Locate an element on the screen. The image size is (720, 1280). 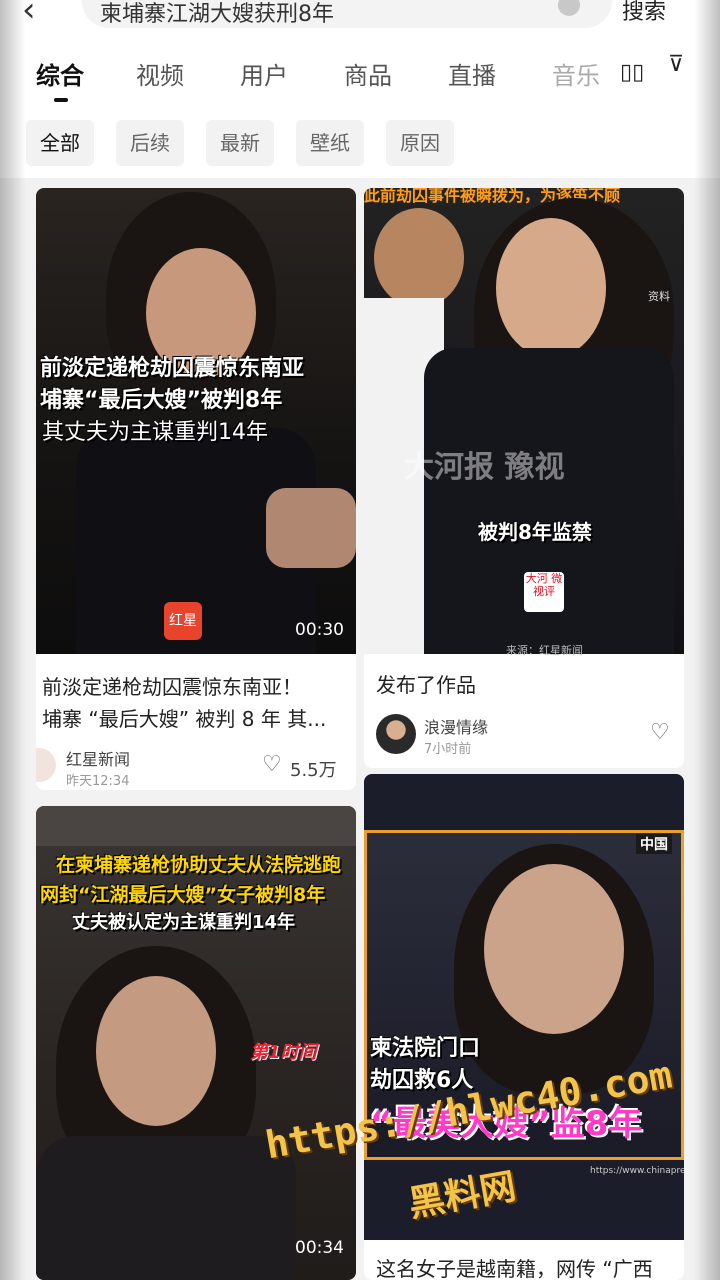
post-time: 7小时前 is located at coordinates (448, 749).